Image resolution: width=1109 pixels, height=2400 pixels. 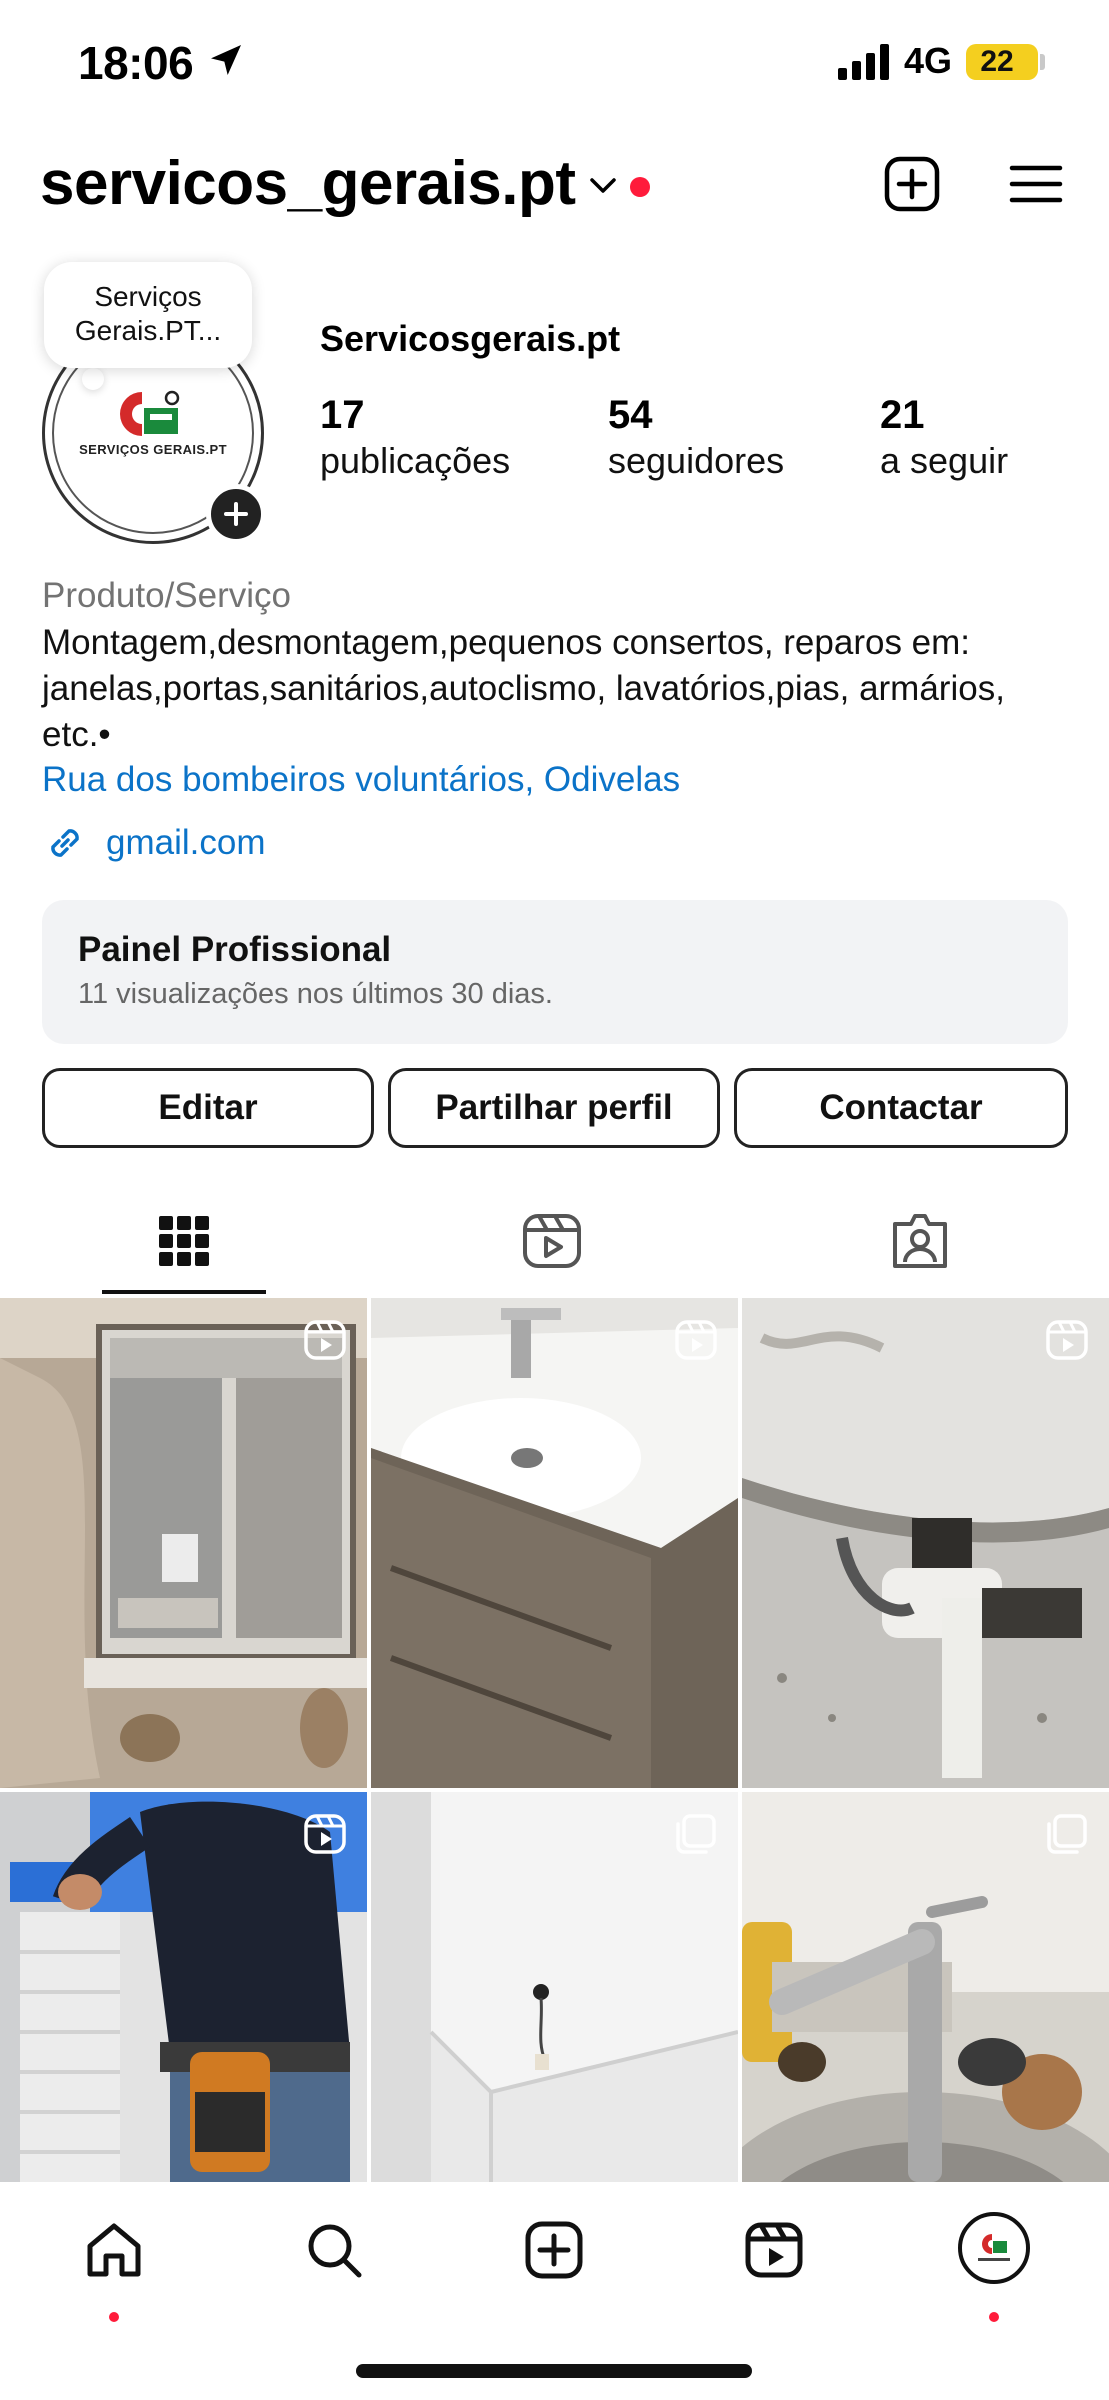 I want to click on search-icon, so click(x=335, y=2251).